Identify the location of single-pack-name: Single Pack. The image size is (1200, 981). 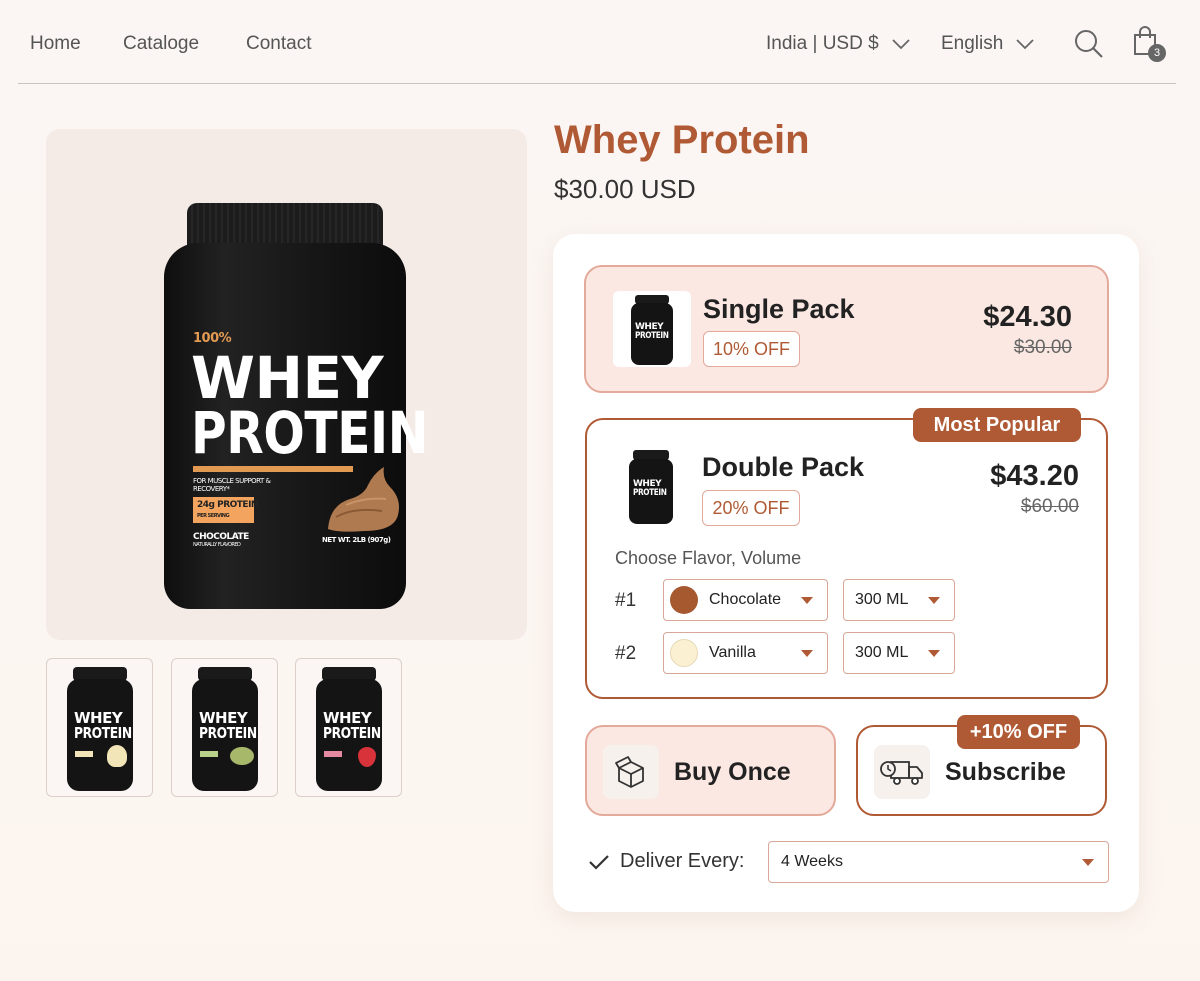
(779, 309).